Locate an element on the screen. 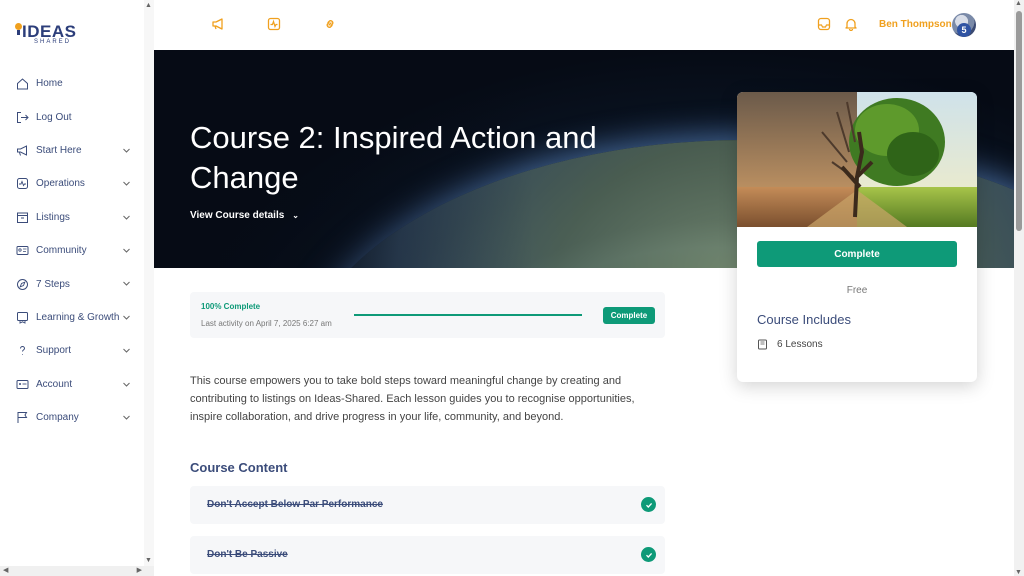  scrollbar-thumb is located at coordinates (1019, 121).